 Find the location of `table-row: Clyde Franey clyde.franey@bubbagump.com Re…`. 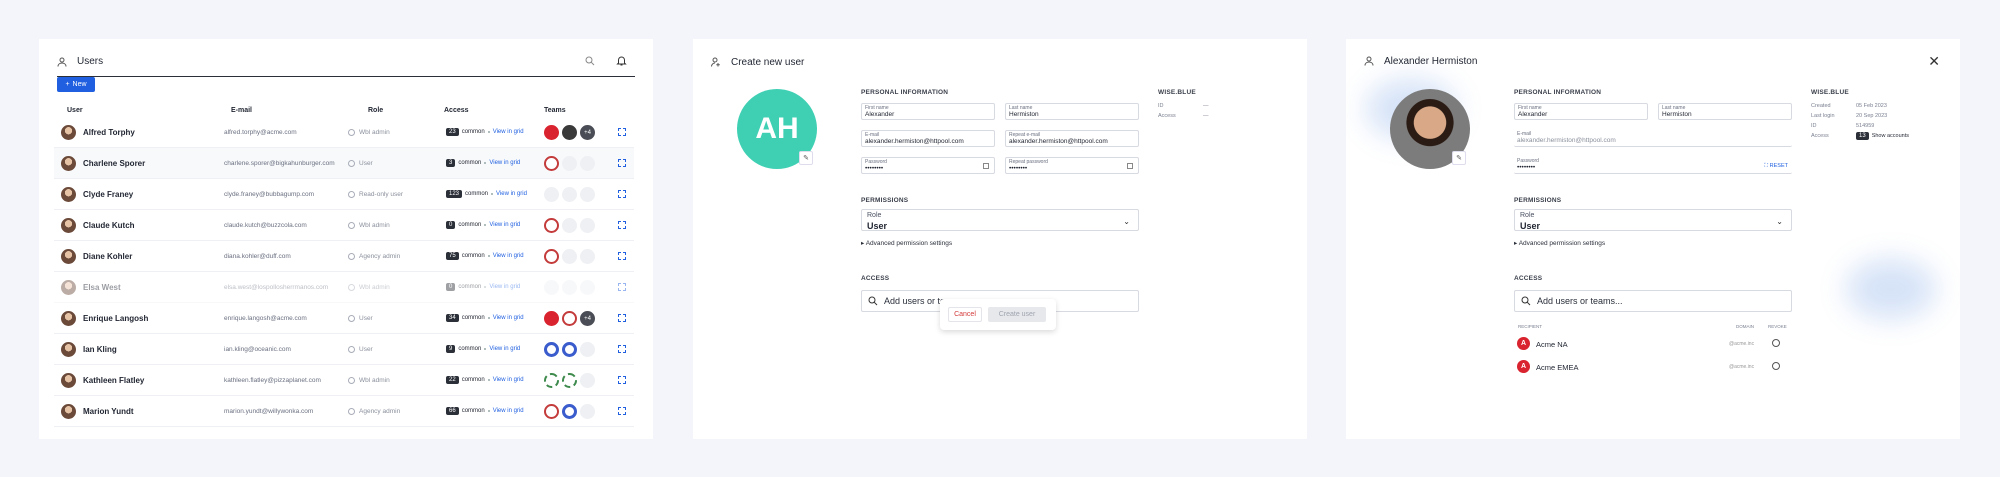

table-row: Clyde Franey clyde.franey@bubbagump.com Re… is located at coordinates (344, 194).